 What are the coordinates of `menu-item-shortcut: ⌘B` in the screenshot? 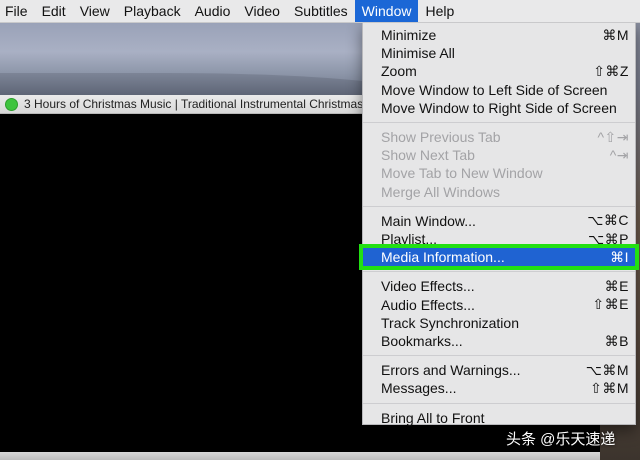 It's located at (616, 340).